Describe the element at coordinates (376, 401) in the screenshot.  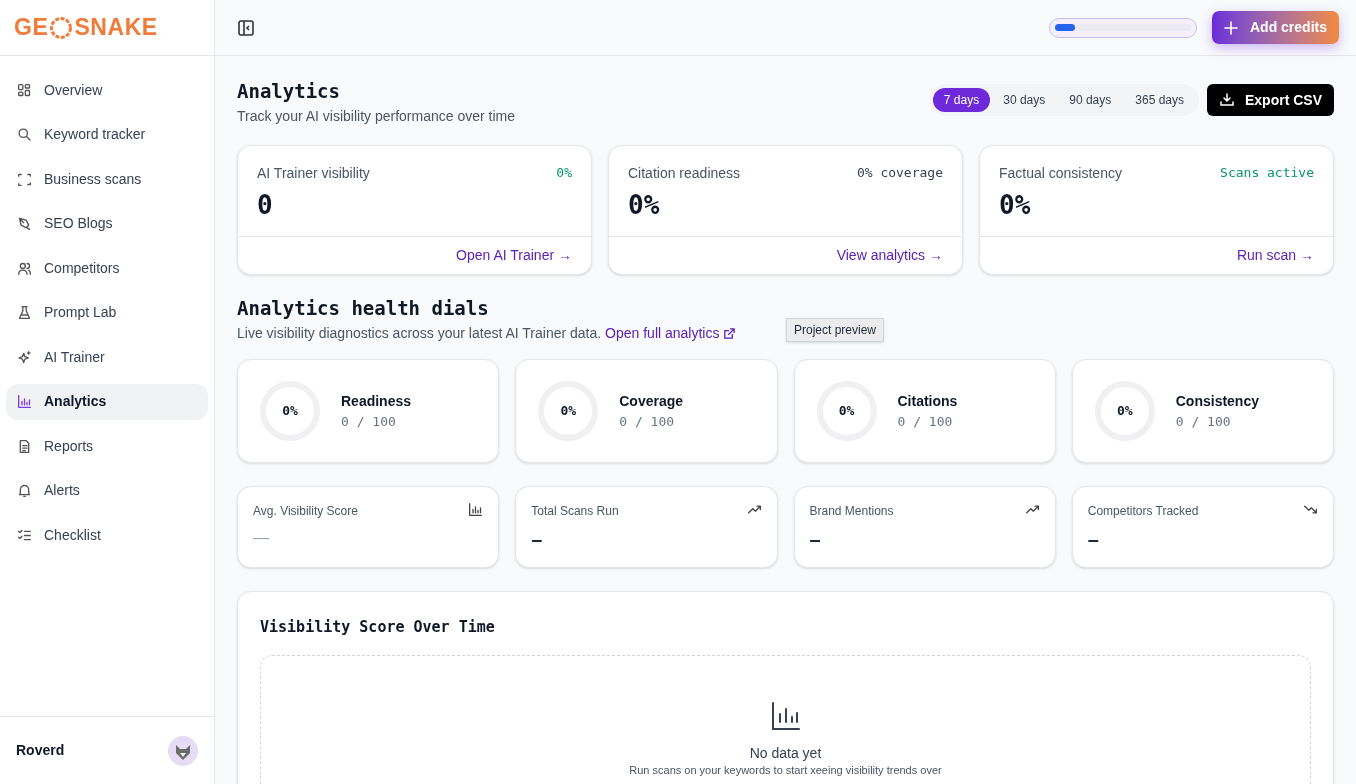
I see `dial-label: Readiness` at that location.